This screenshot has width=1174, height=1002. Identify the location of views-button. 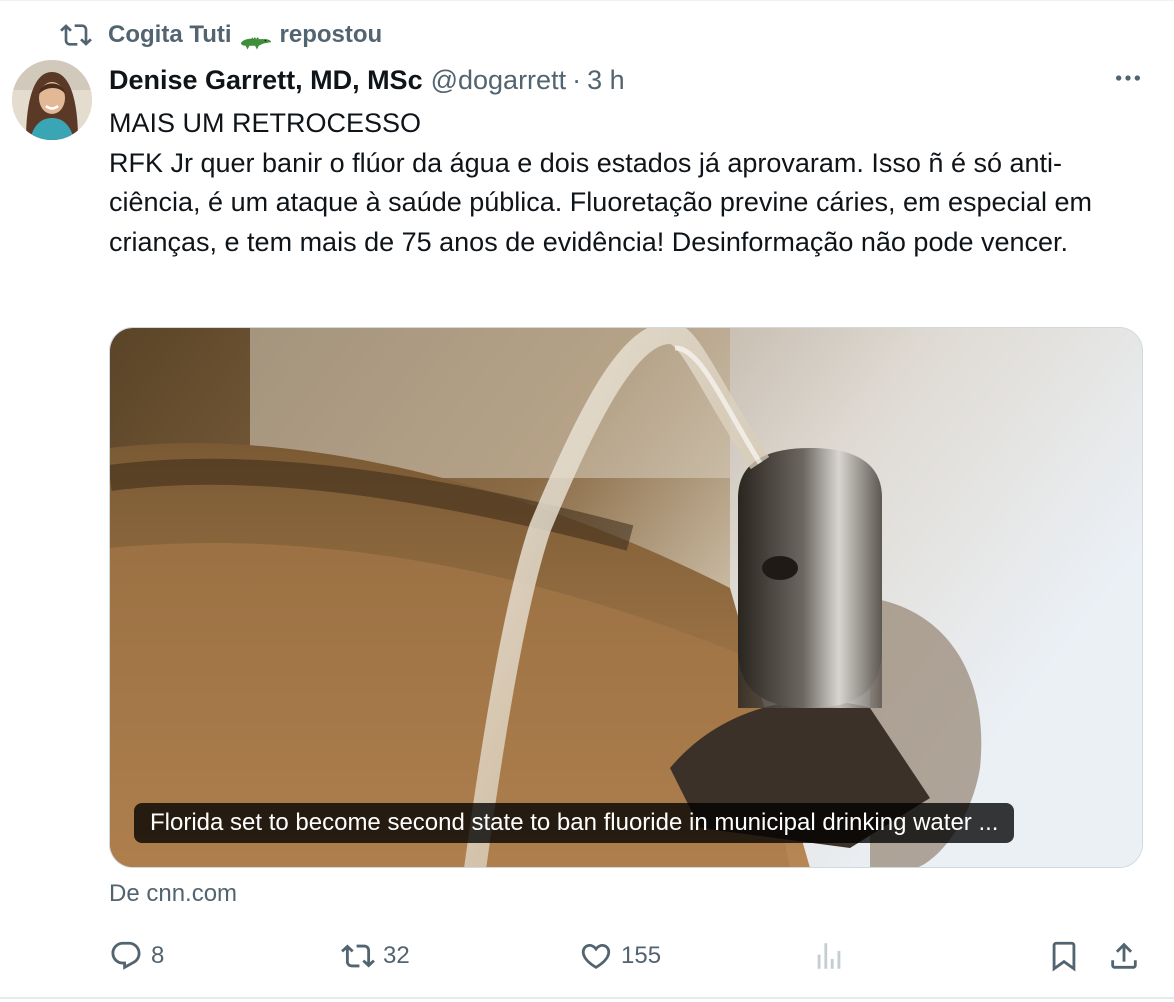
(833, 956).